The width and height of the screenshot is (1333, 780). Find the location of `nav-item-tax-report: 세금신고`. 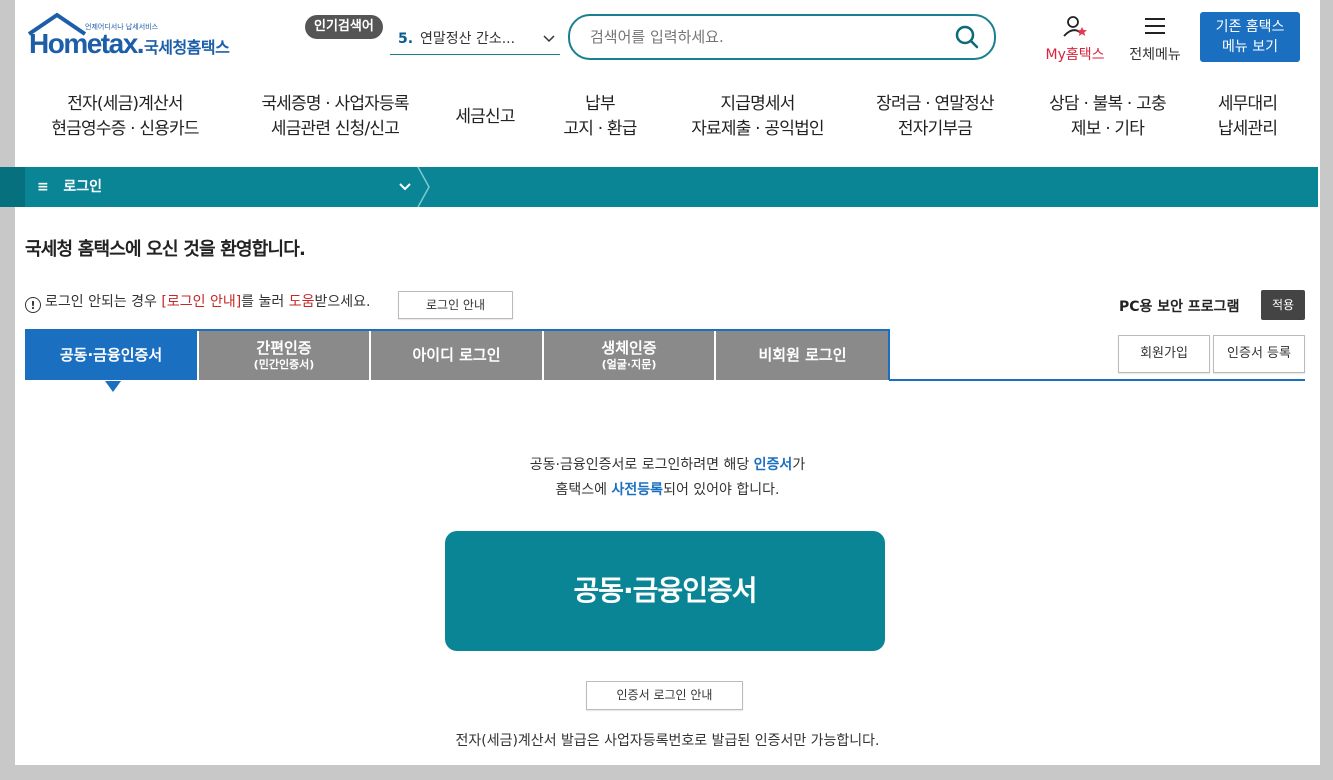

nav-item-tax-report: 세금신고 is located at coordinates (485, 117).